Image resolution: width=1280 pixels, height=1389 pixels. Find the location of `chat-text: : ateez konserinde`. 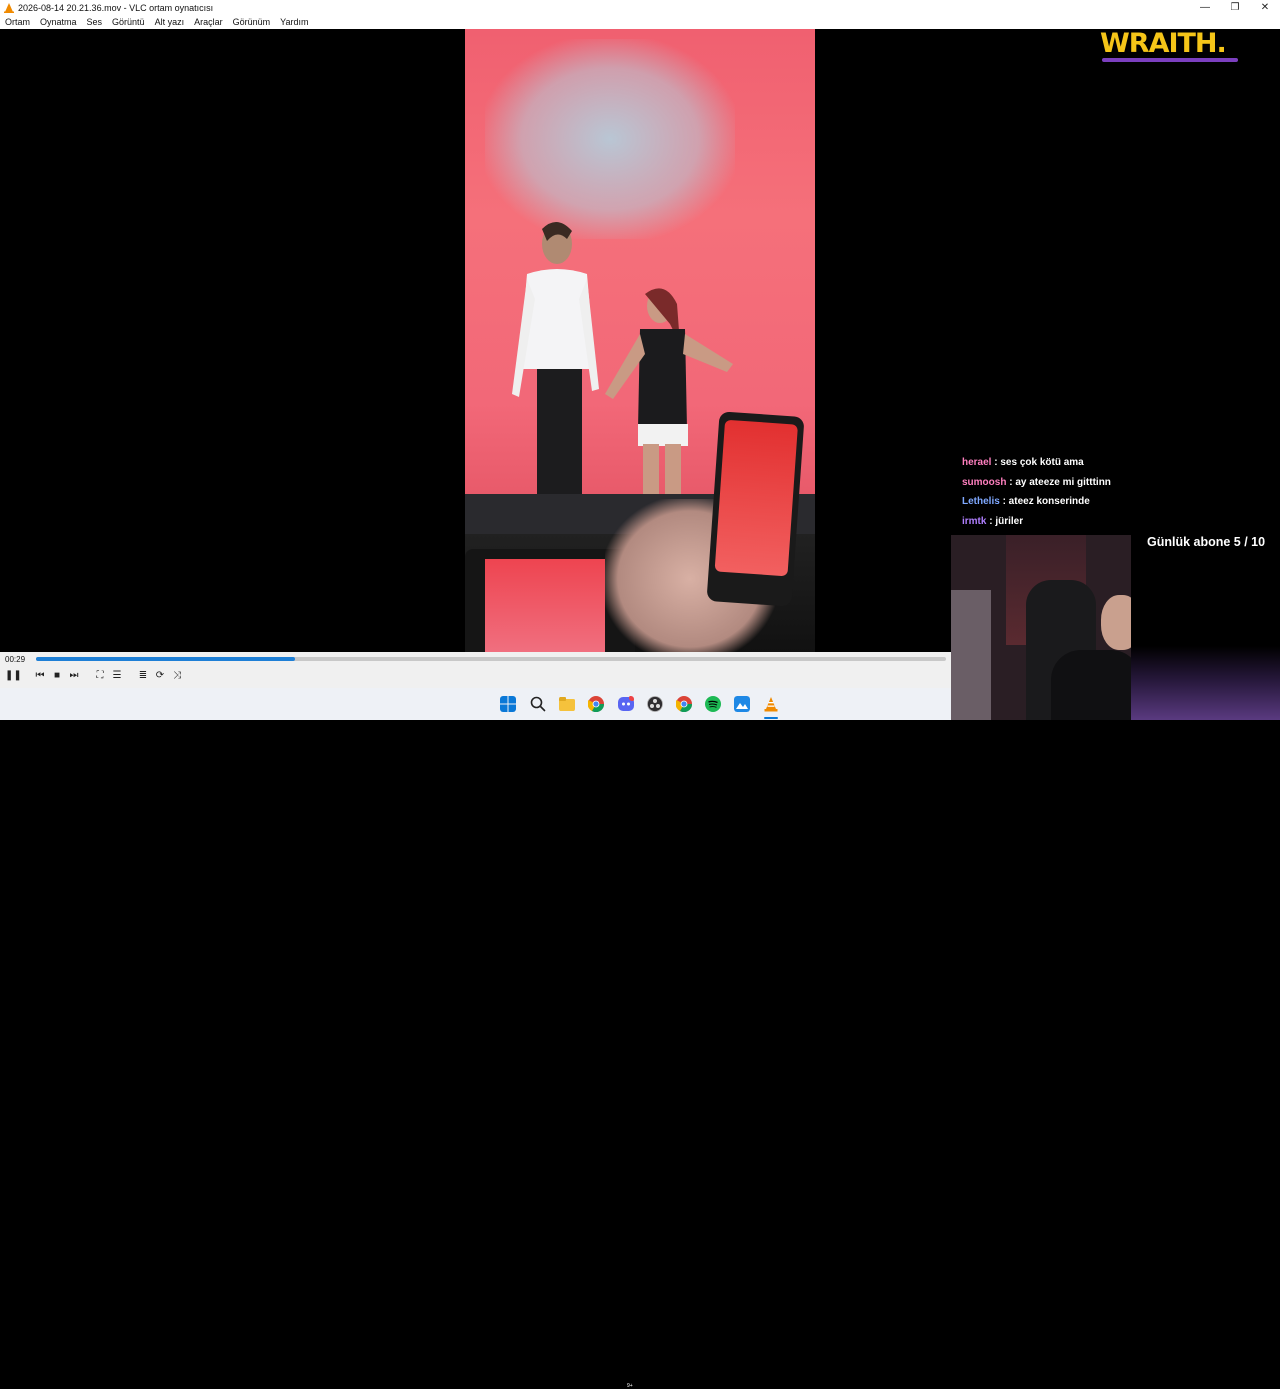

chat-text: : ateez konserinde is located at coordinates (1046, 501).